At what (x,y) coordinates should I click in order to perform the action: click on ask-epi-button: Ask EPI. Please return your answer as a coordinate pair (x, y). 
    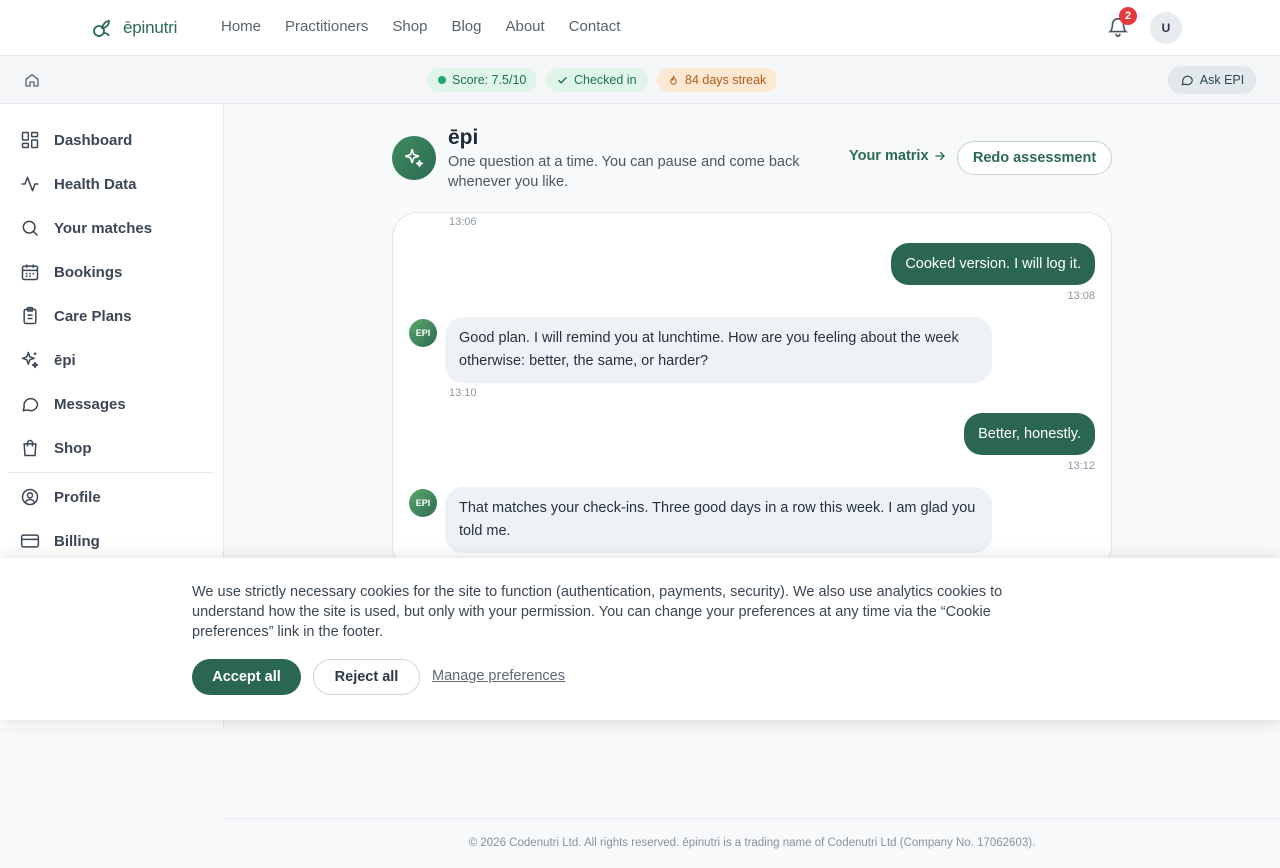
    Looking at the image, I should click on (1212, 80).